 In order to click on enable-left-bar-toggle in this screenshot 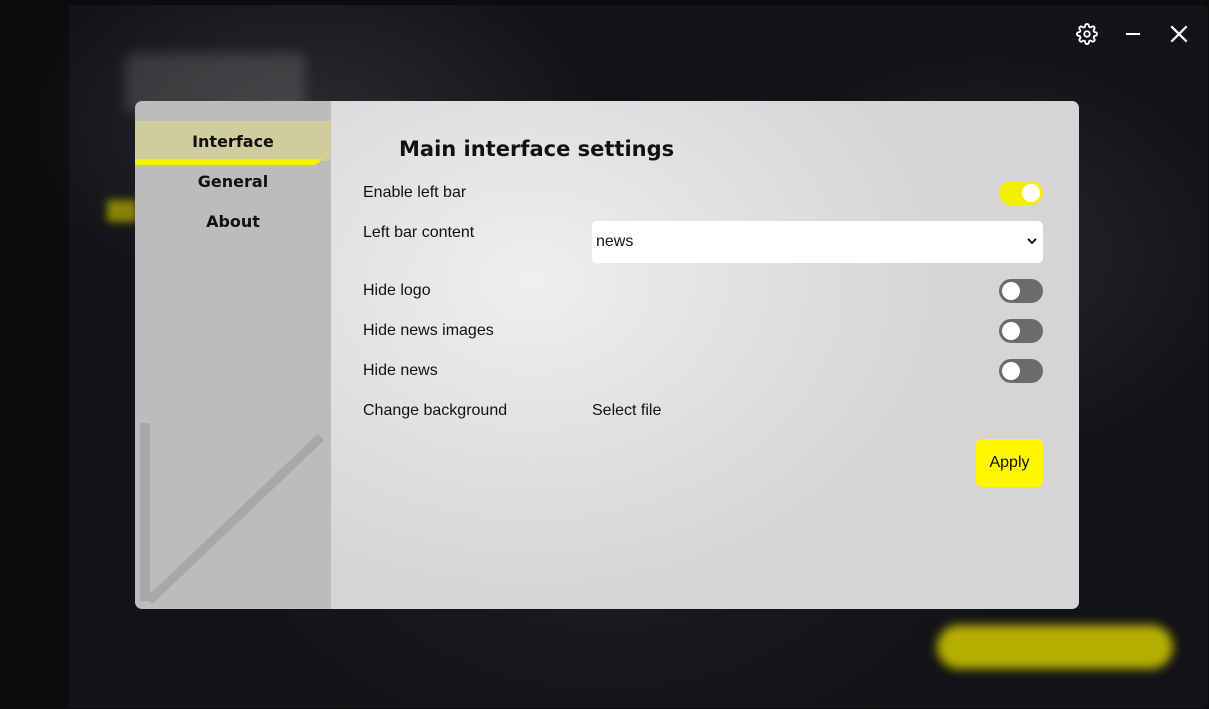, I will do `click(1021, 193)`.